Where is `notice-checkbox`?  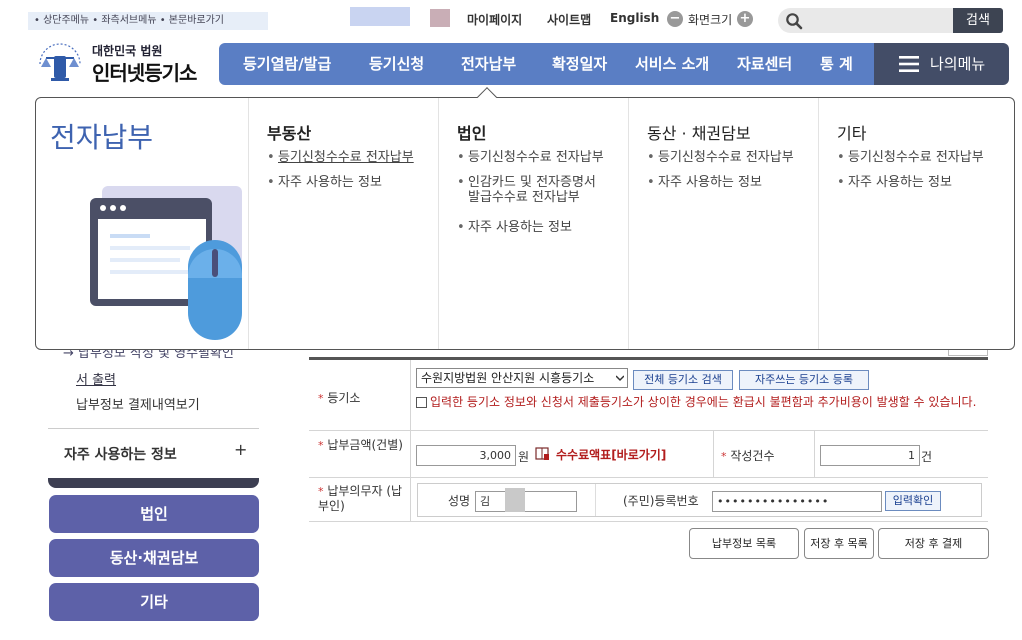 notice-checkbox is located at coordinates (421, 402).